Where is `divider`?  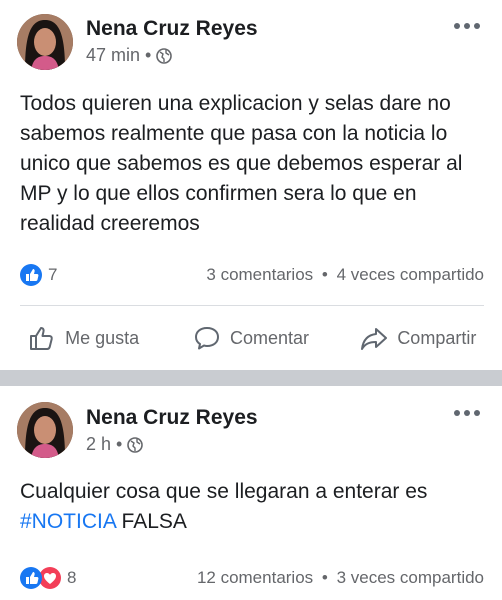
divider is located at coordinates (252, 305).